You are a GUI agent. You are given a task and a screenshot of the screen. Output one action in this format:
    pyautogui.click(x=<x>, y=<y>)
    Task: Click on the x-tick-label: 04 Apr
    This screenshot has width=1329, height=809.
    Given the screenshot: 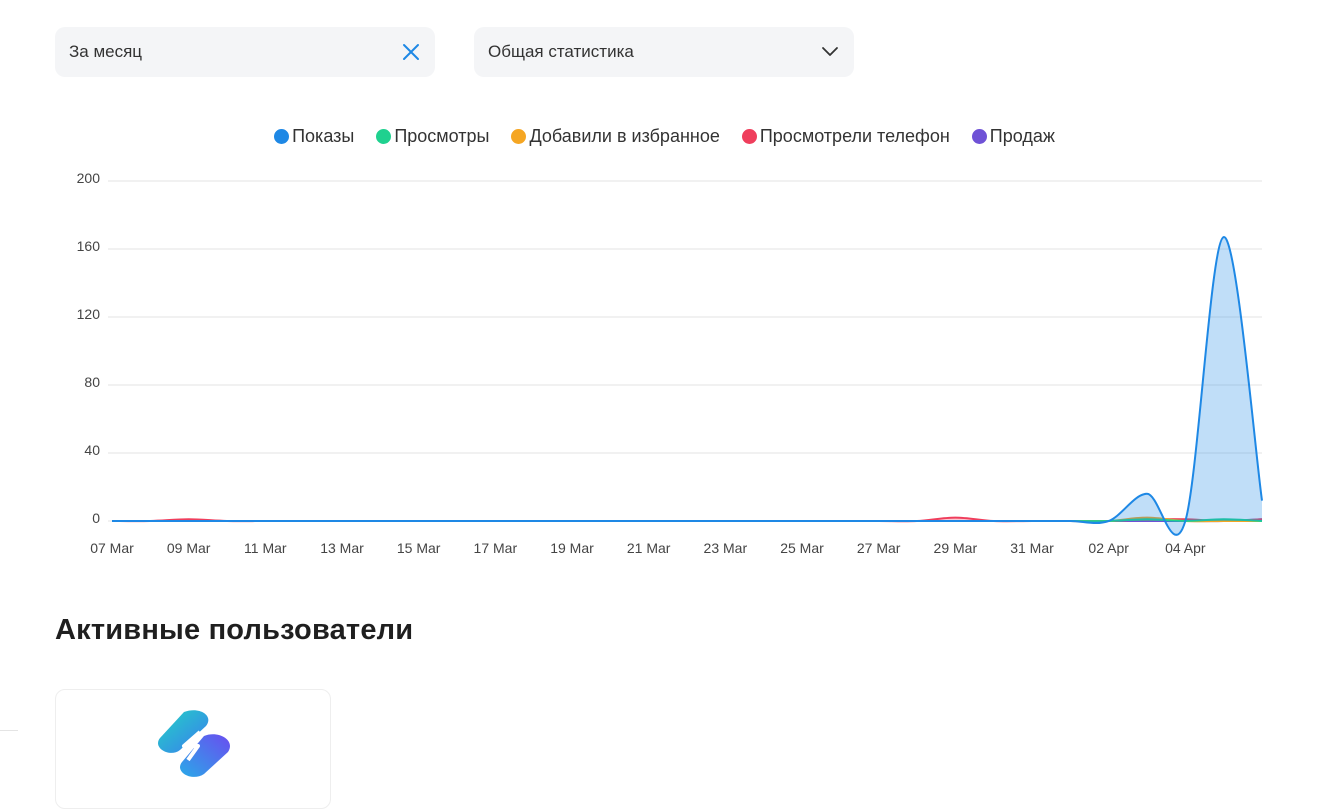 What is the action you would take?
    pyautogui.click(x=1185, y=548)
    